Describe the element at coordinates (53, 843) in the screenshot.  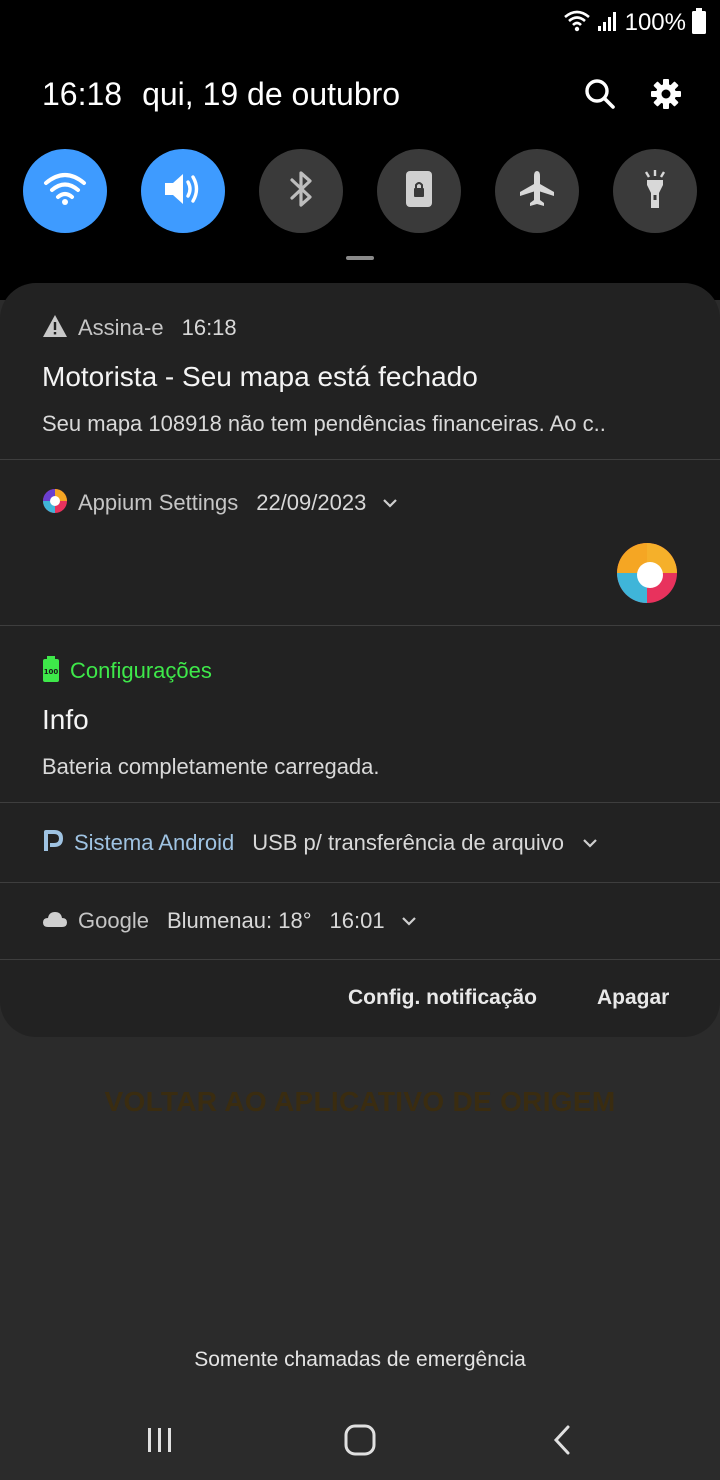
I see `usb-p-icon` at that location.